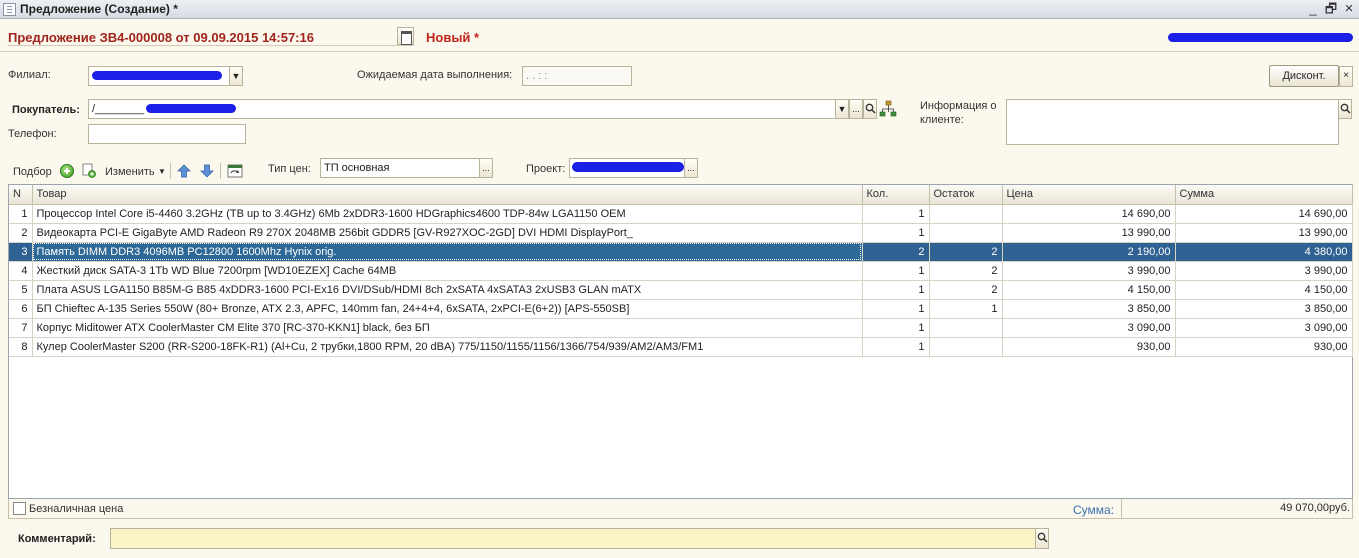 The height and width of the screenshot is (558, 1359). Describe the element at coordinates (842, 109) in the screenshot. I see `buyer-dropdown-button: ▼` at that location.